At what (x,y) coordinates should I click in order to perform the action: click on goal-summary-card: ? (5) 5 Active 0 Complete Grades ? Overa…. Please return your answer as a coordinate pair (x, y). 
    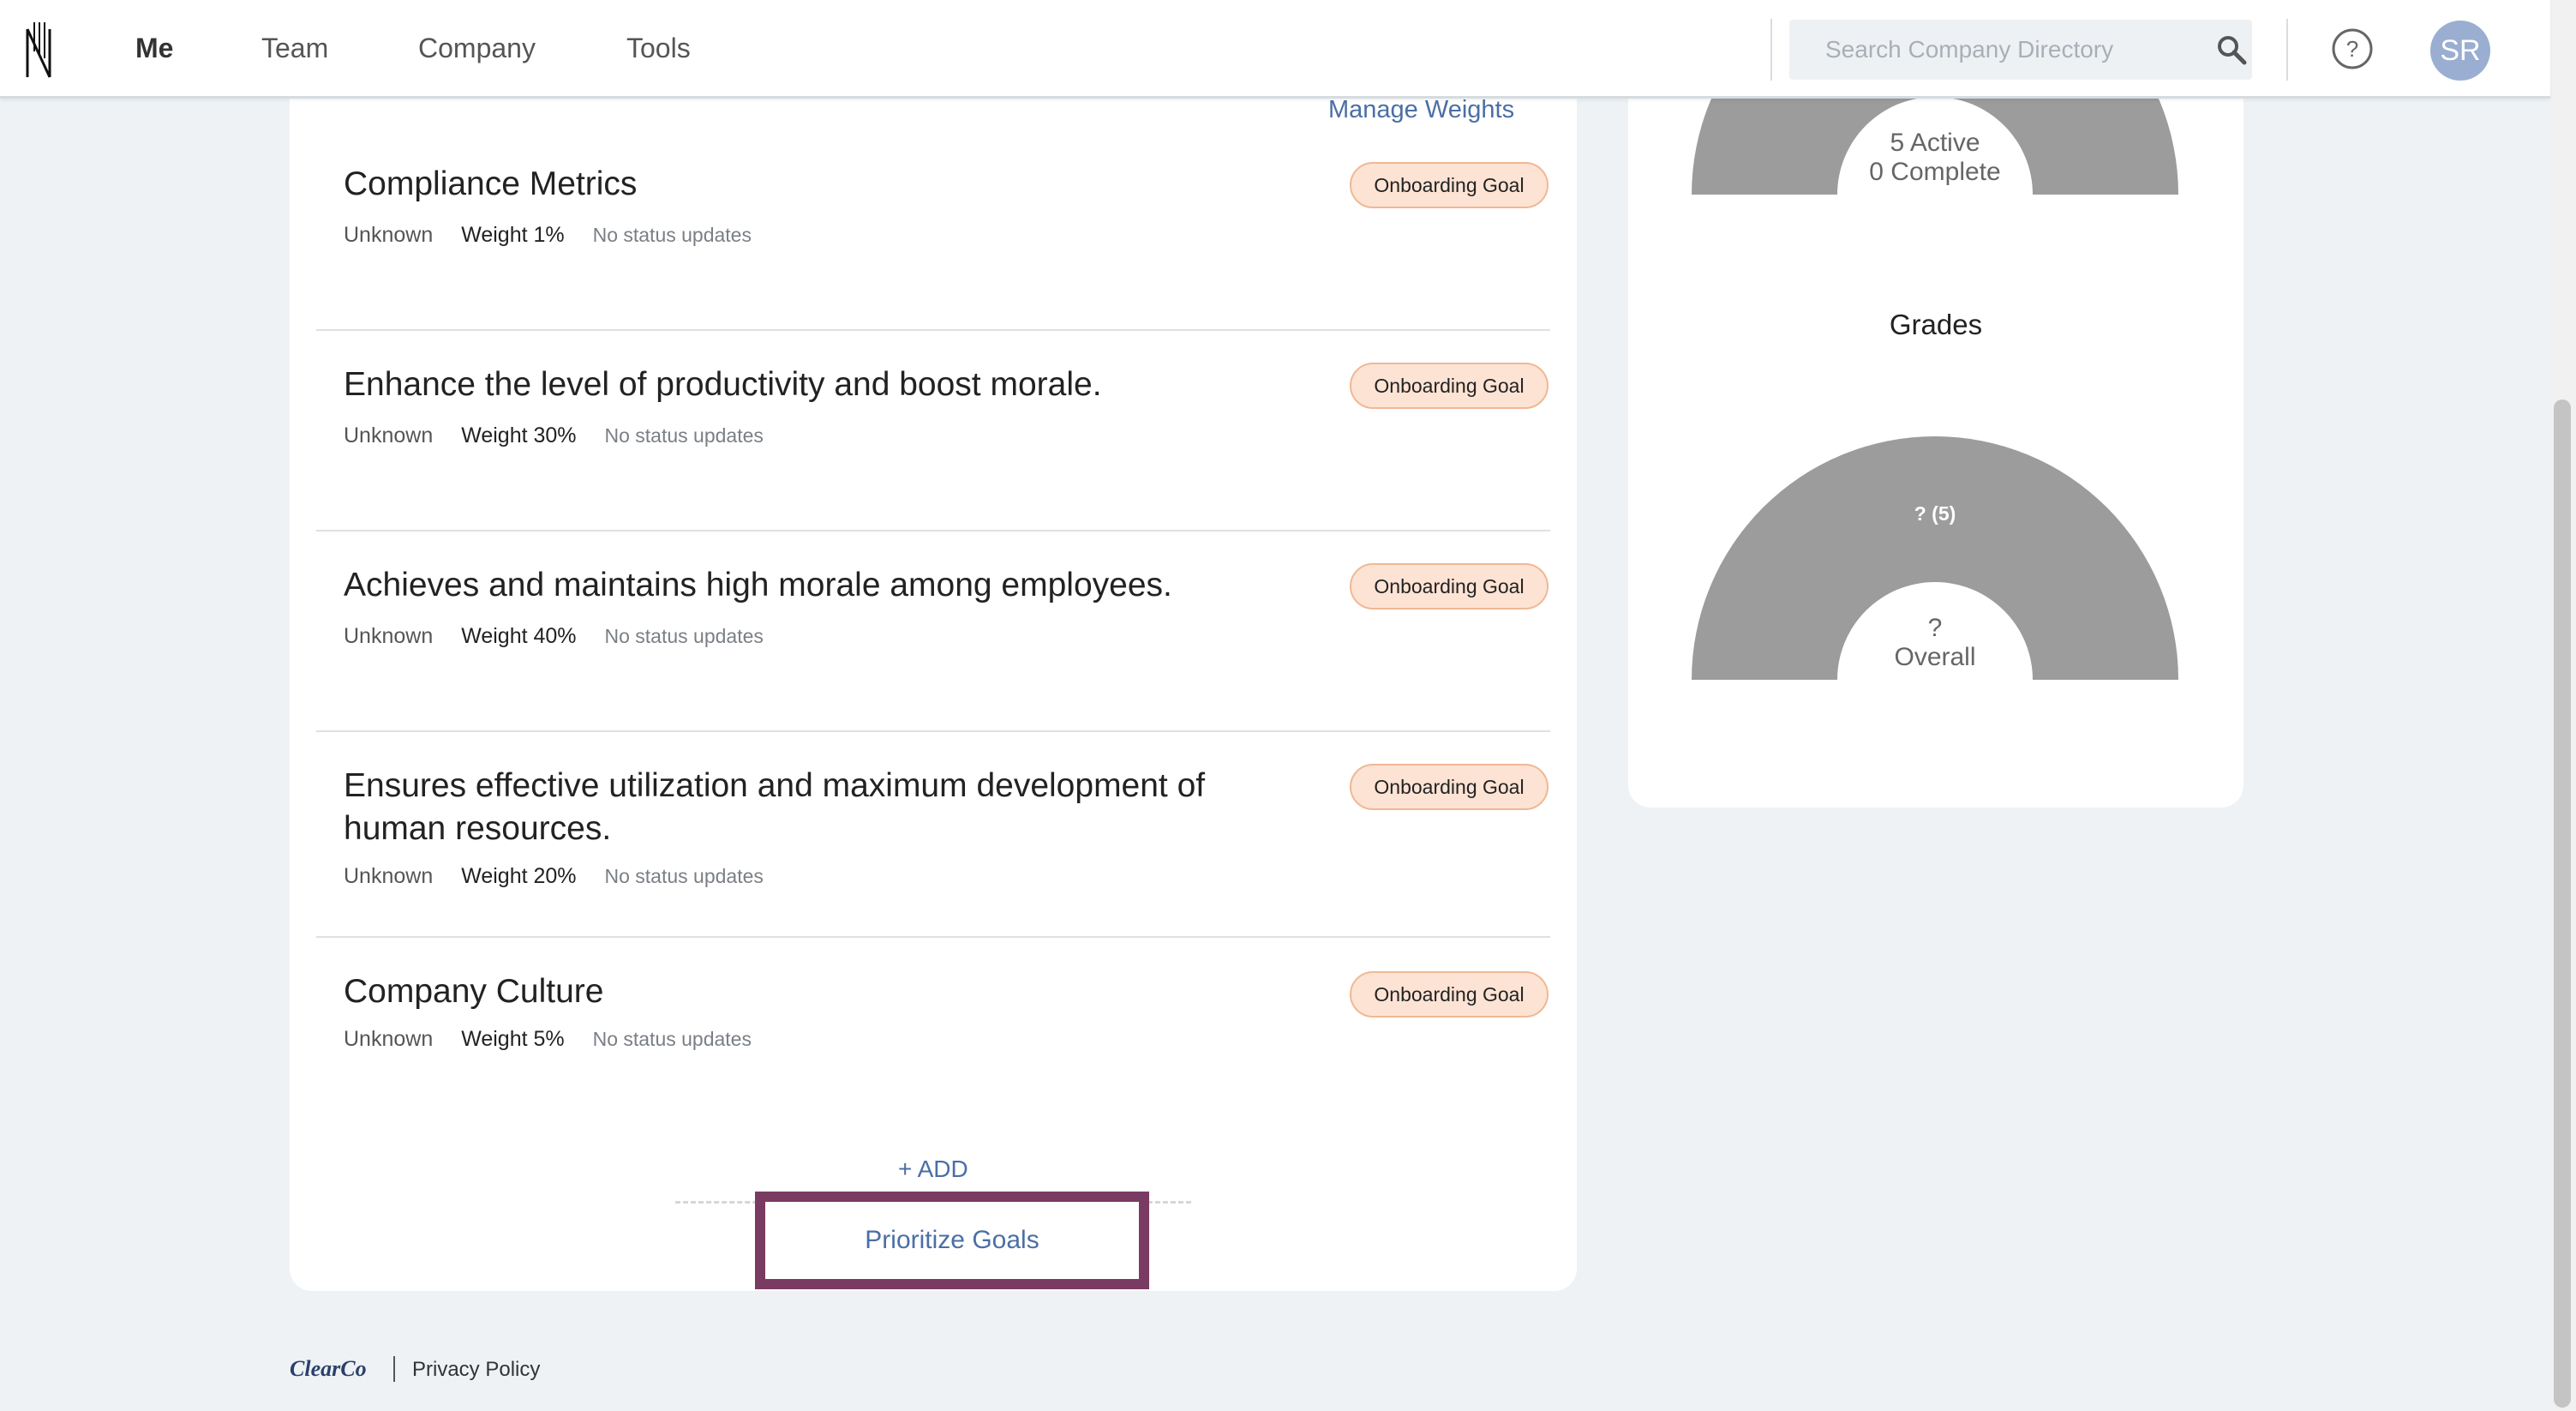
    Looking at the image, I should click on (1936, 429).